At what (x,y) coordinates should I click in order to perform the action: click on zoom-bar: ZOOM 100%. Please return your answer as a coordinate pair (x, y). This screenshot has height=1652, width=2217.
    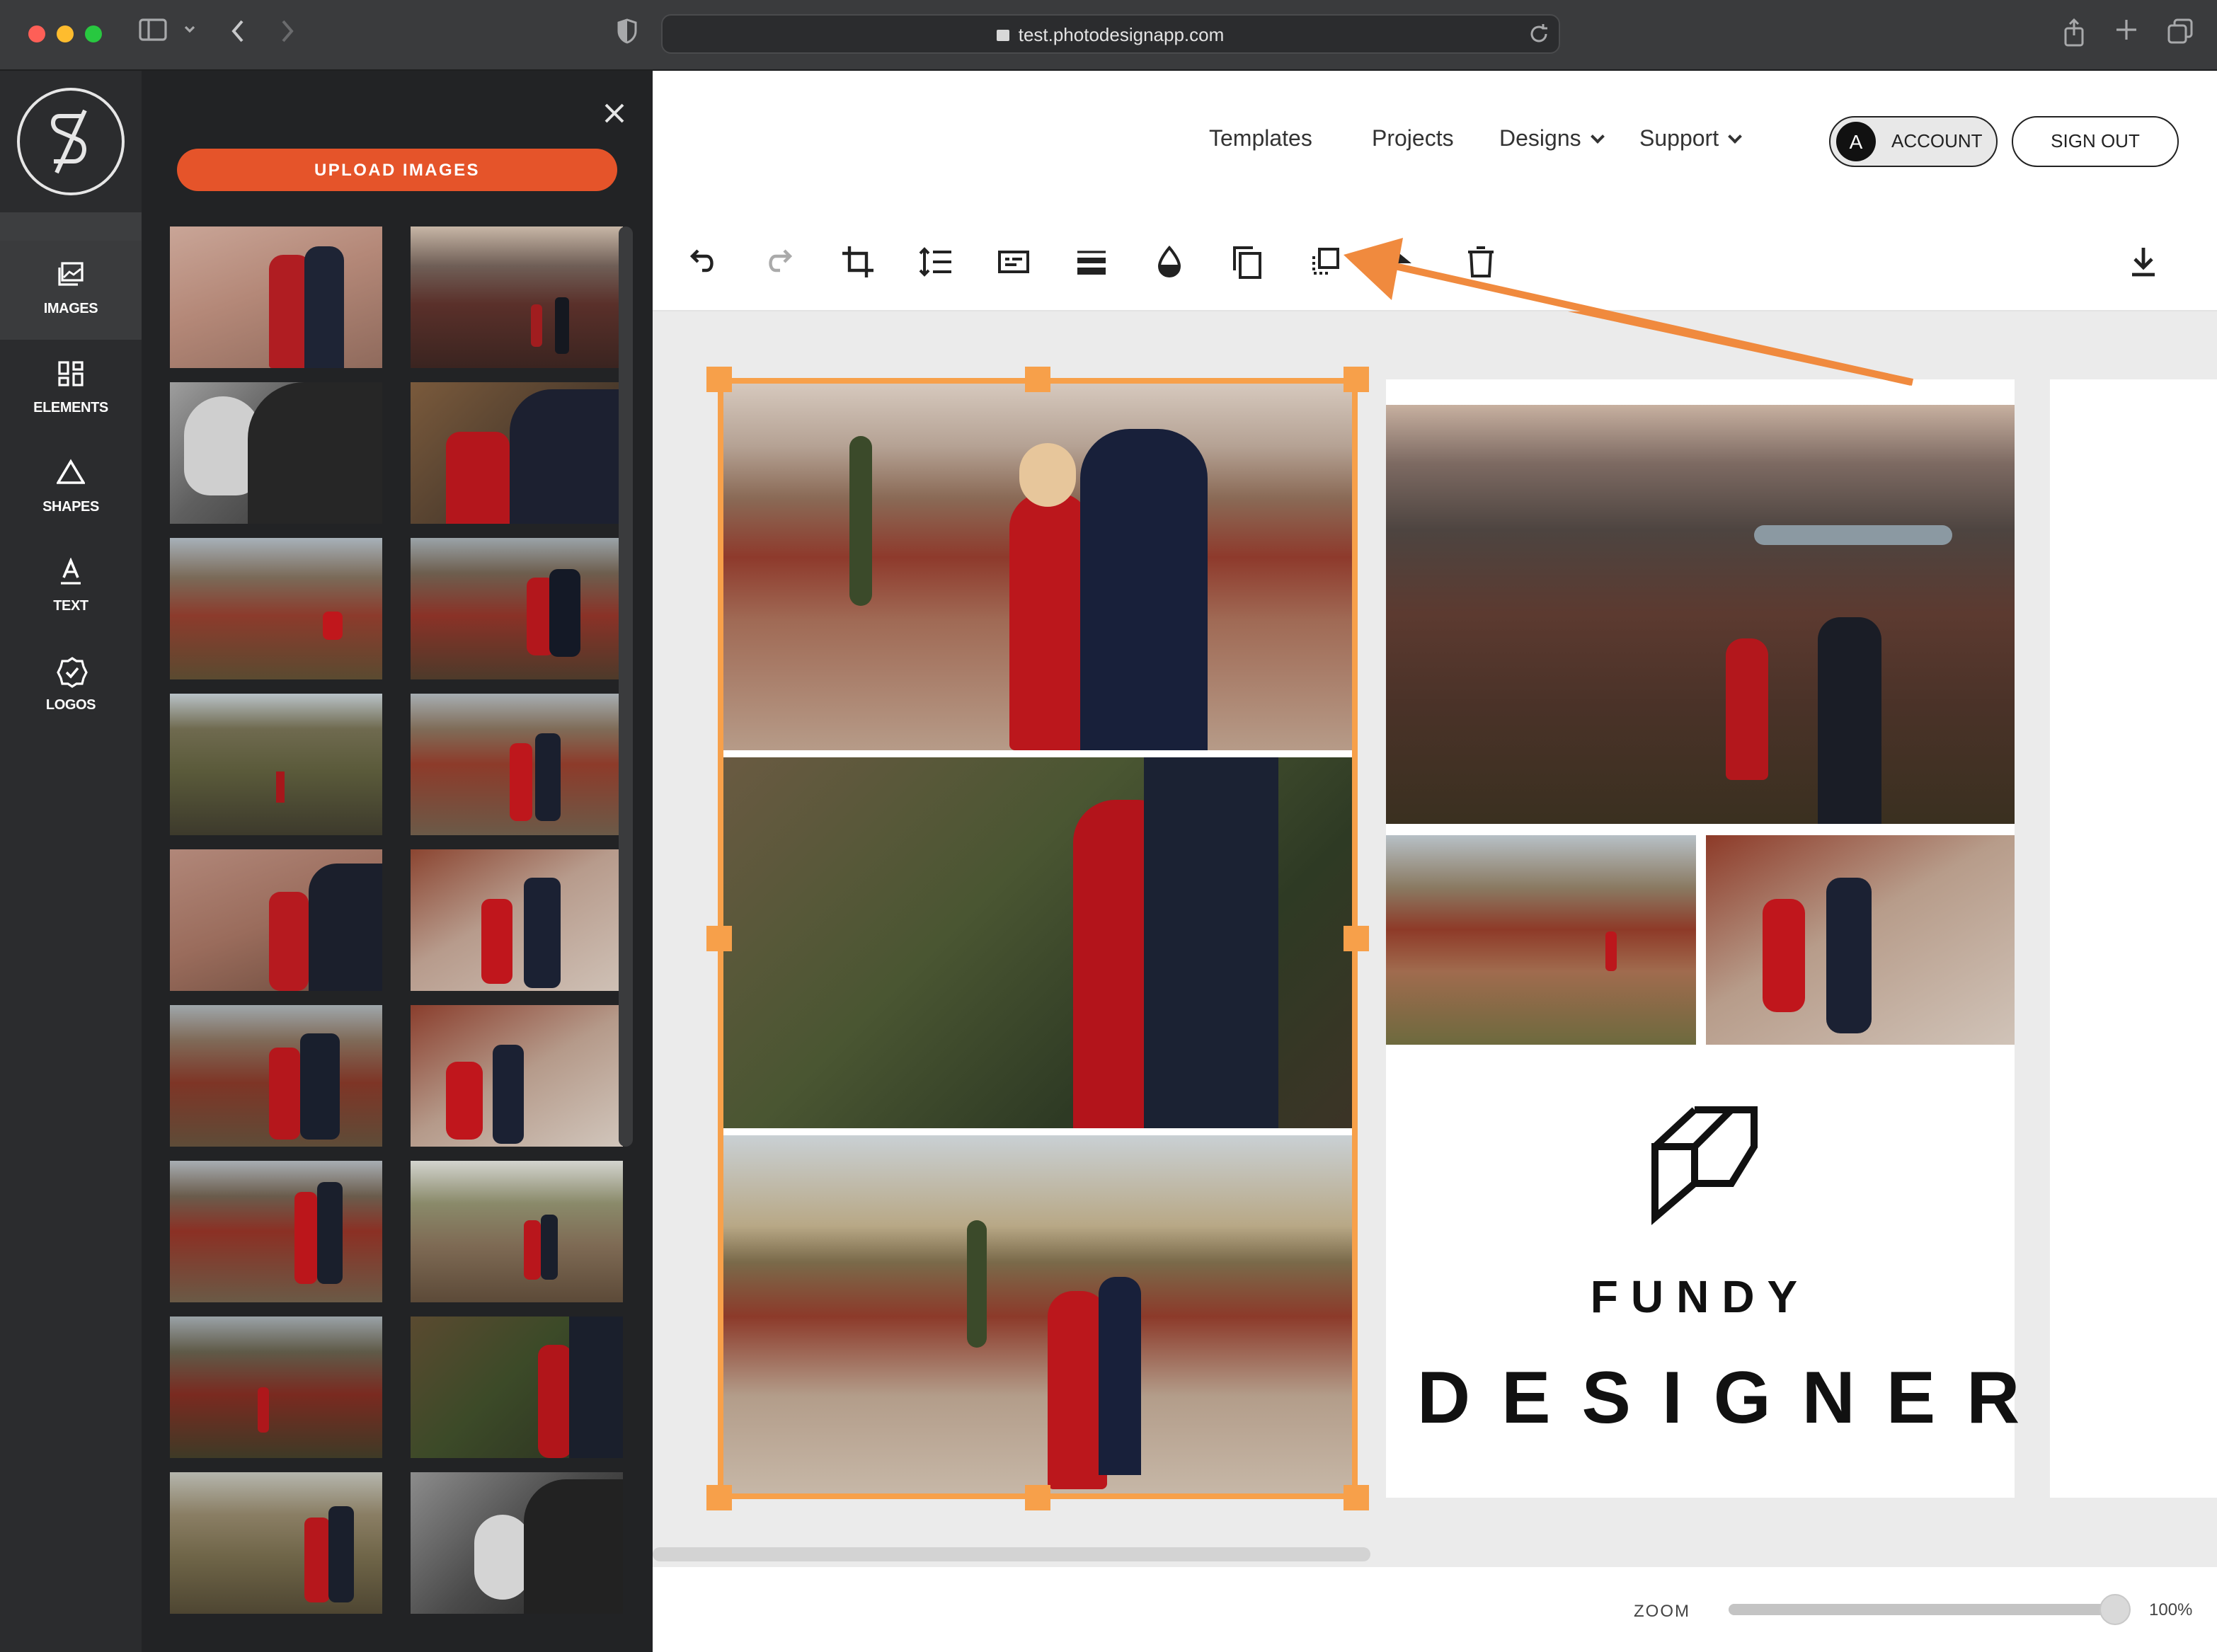
    Looking at the image, I should click on (1435, 1609).